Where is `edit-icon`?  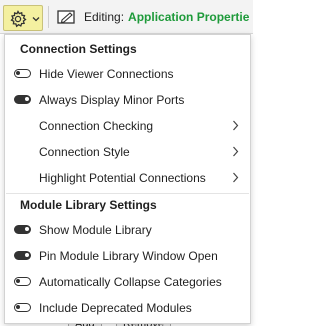 edit-icon is located at coordinates (67, 17).